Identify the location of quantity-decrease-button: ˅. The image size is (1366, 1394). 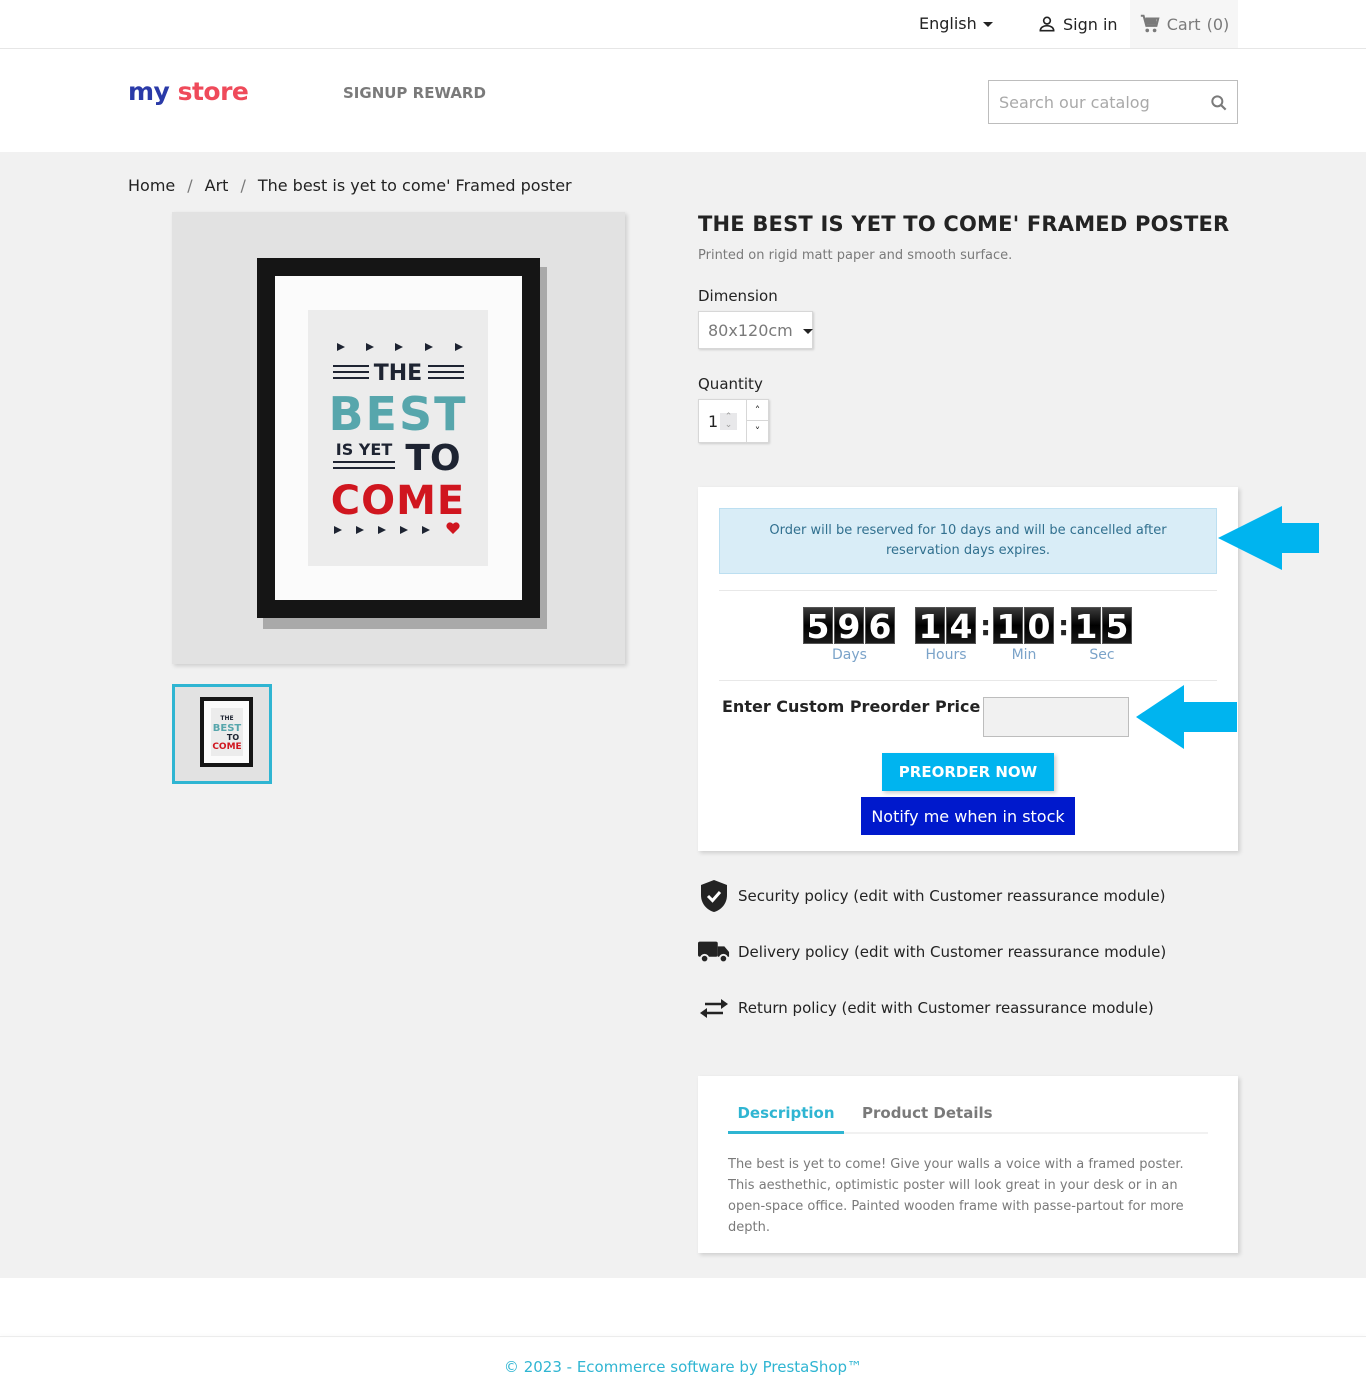
(757, 431).